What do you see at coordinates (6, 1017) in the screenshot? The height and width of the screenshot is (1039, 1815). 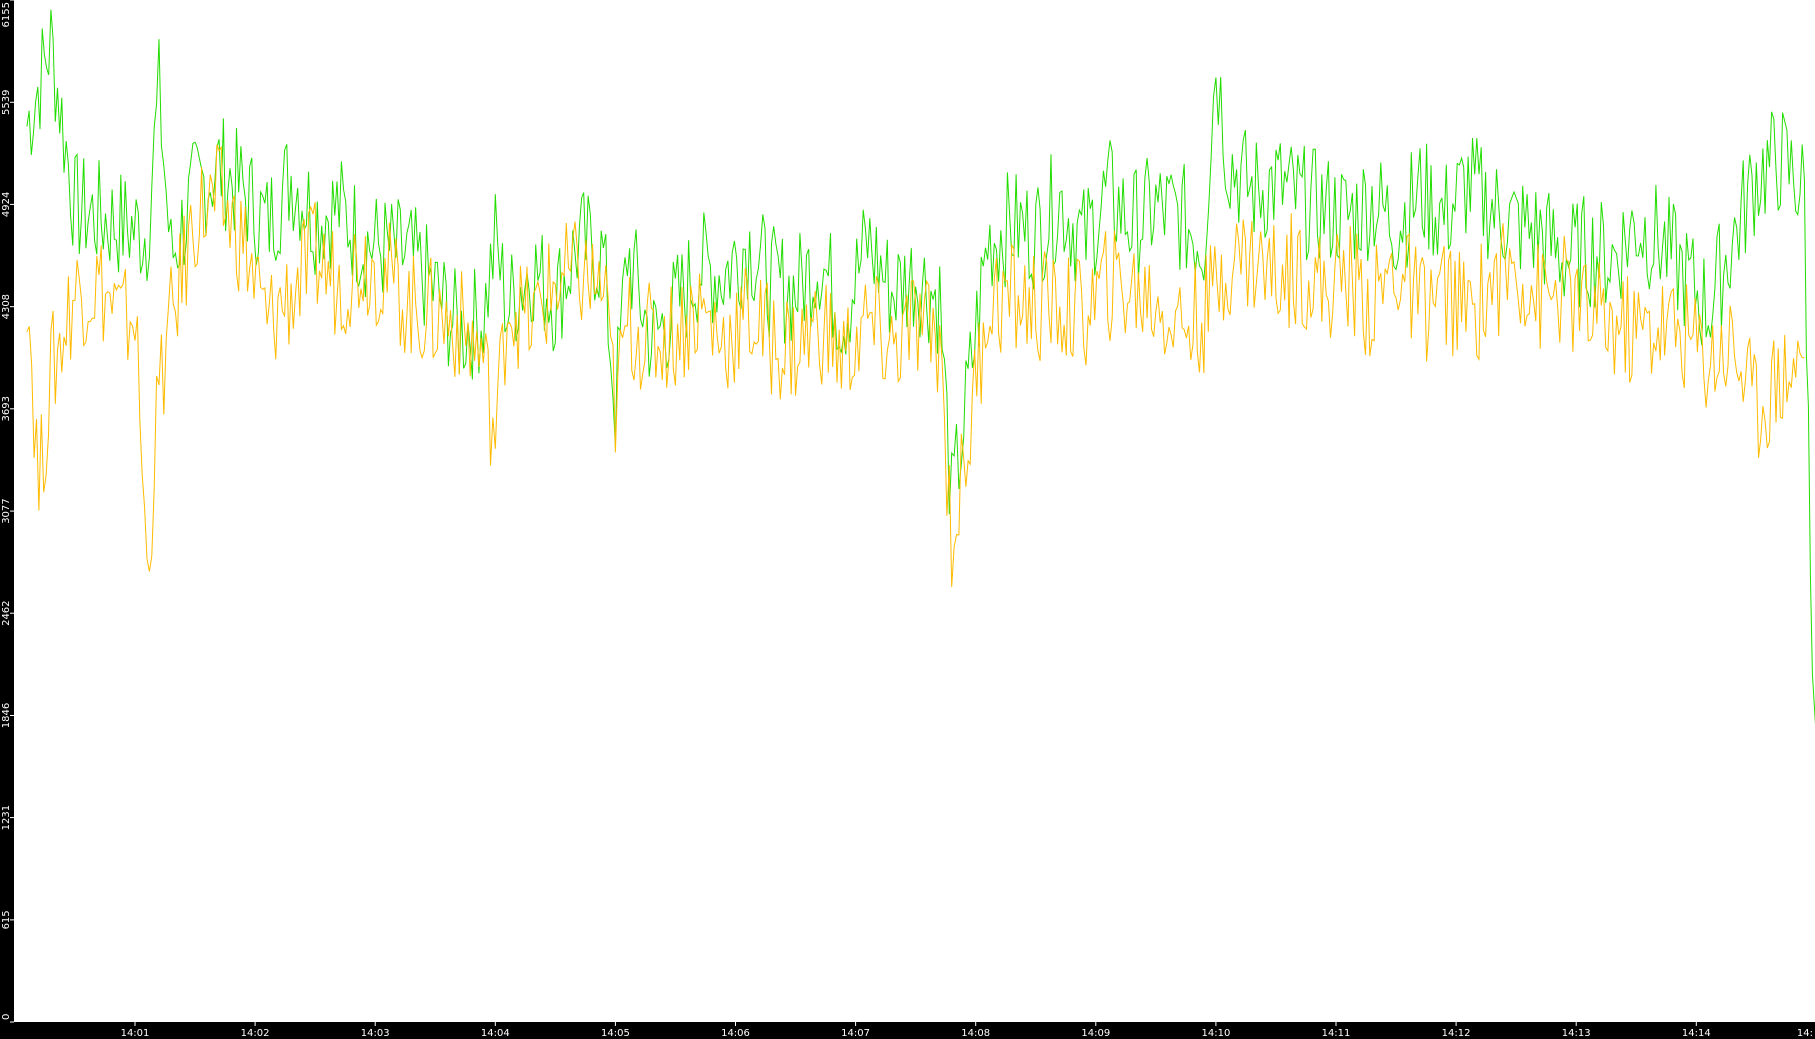 I see `y-tick-label: 0` at bounding box center [6, 1017].